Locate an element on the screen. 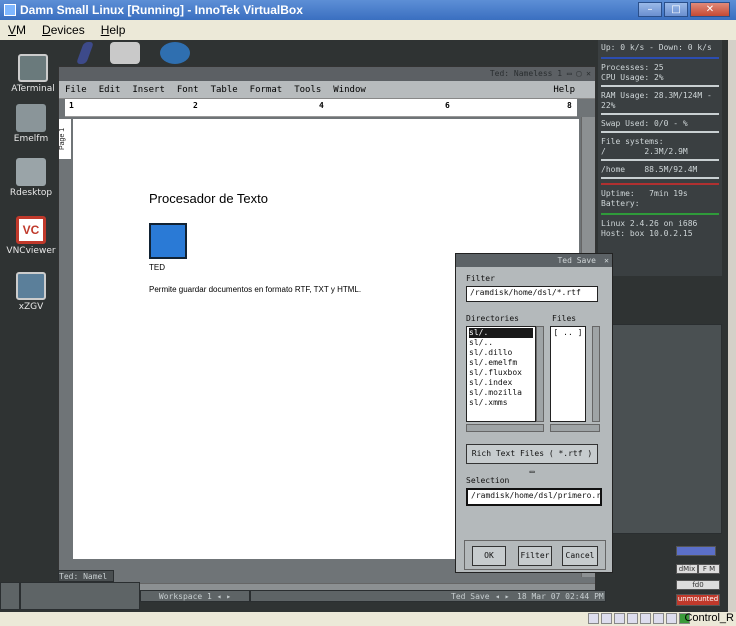 This screenshot has width=736, height=626. fs-label: File systems: is located at coordinates (632, 141).